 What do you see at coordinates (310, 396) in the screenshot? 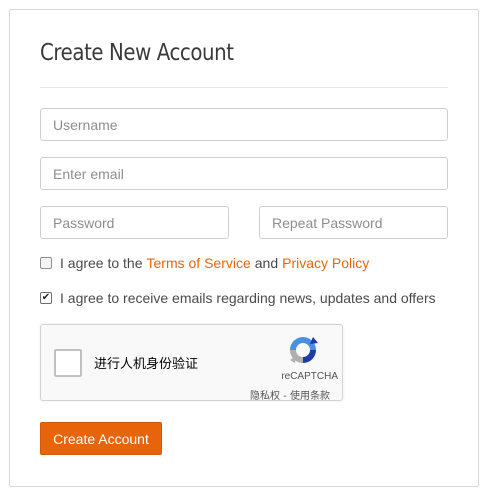
I see `recaptcha-terms-link: 使用条款` at bounding box center [310, 396].